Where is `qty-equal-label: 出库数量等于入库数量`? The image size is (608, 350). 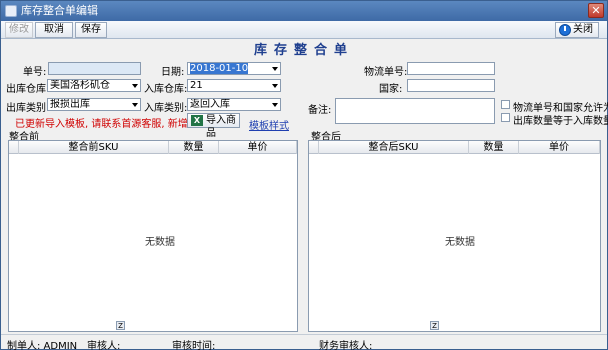
qty-equal-label: 出库数量等于入库数量 is located at coordinates (560, 121).